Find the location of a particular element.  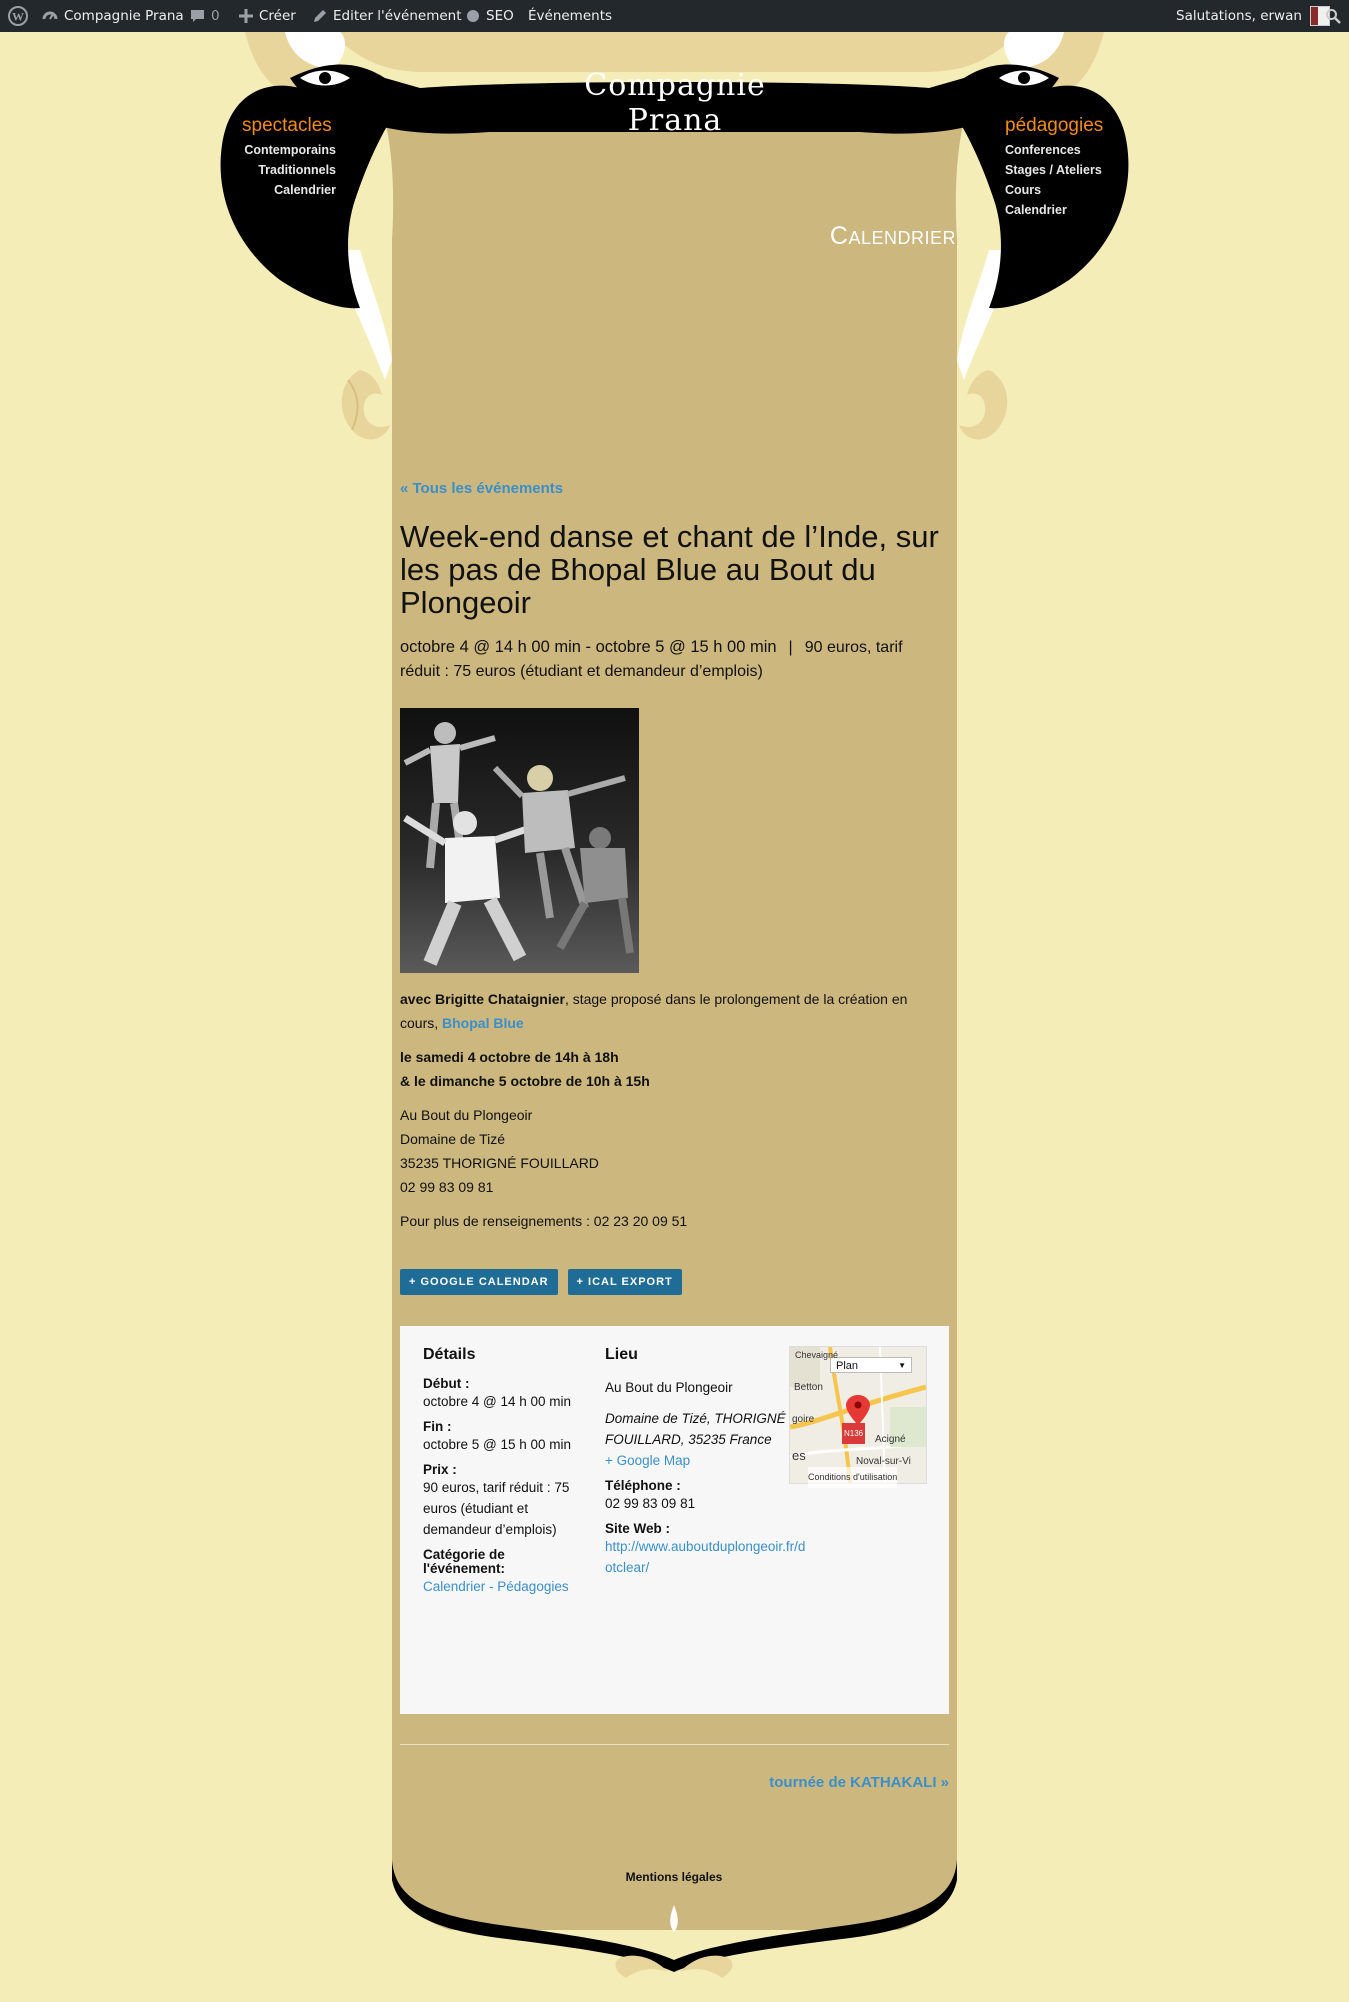

wordpress-logo-icon: W is located at coordinates (21, 16).